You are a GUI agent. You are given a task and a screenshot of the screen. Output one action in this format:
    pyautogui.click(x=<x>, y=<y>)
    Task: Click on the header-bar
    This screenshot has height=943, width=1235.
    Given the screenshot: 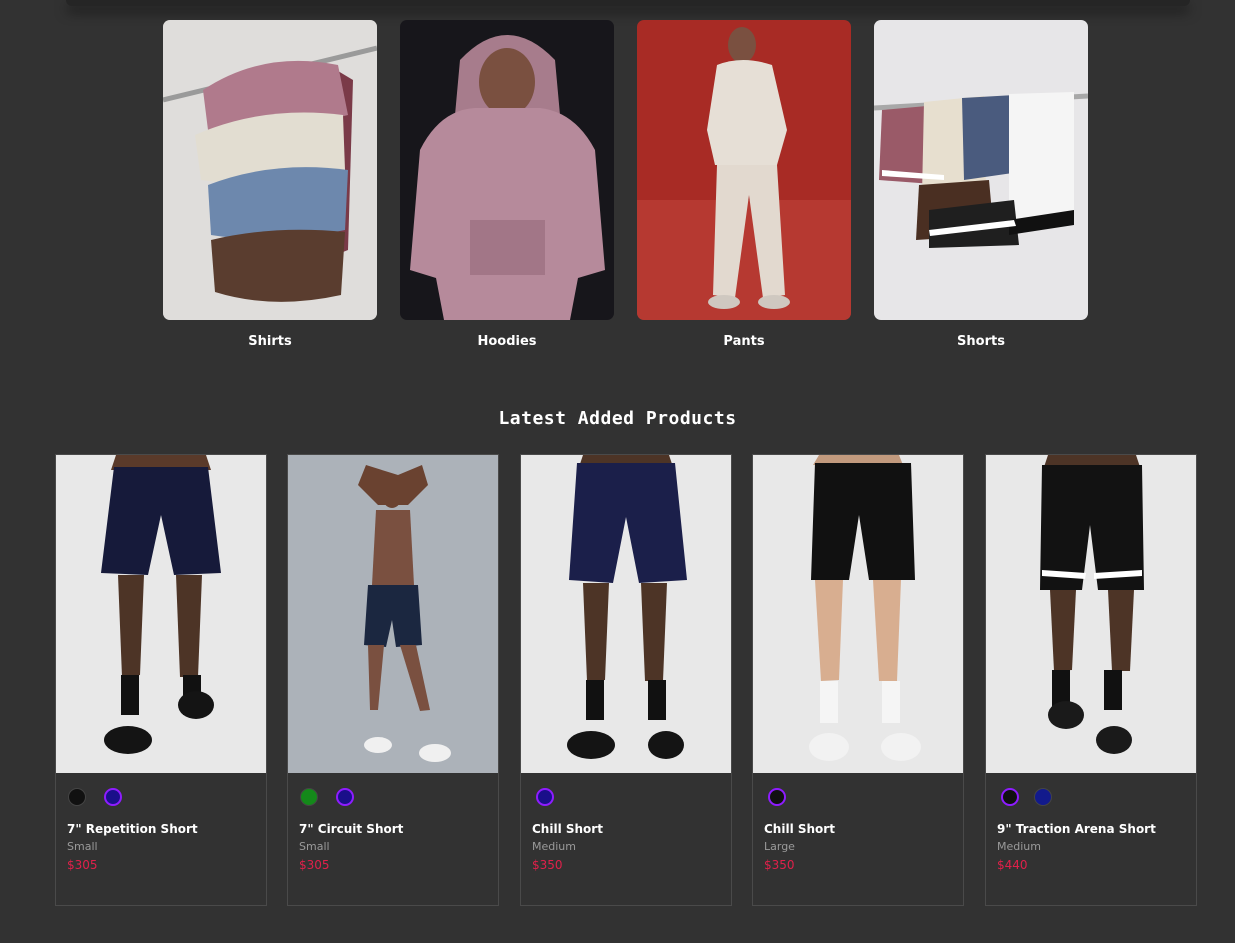 What is the action you would take?
    pyautogui.click(x=628, y=3)
    